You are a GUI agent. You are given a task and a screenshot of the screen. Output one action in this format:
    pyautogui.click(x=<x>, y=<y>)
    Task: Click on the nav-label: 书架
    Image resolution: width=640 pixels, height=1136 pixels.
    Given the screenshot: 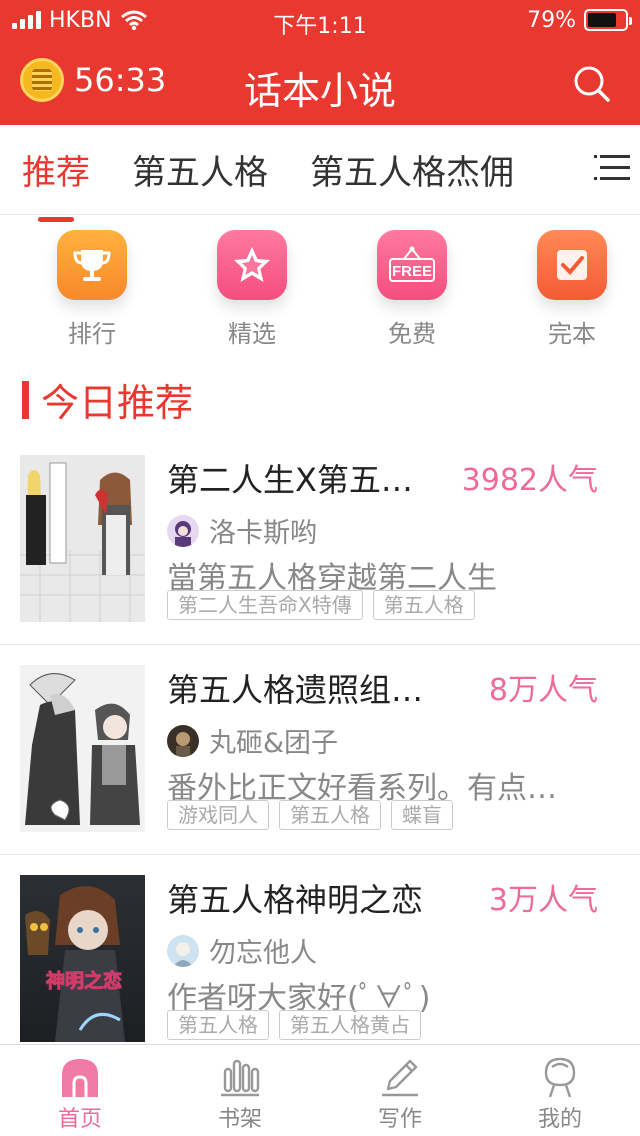 What is the action you would take?
    pyautogui.click(x=239, y=1119)
    